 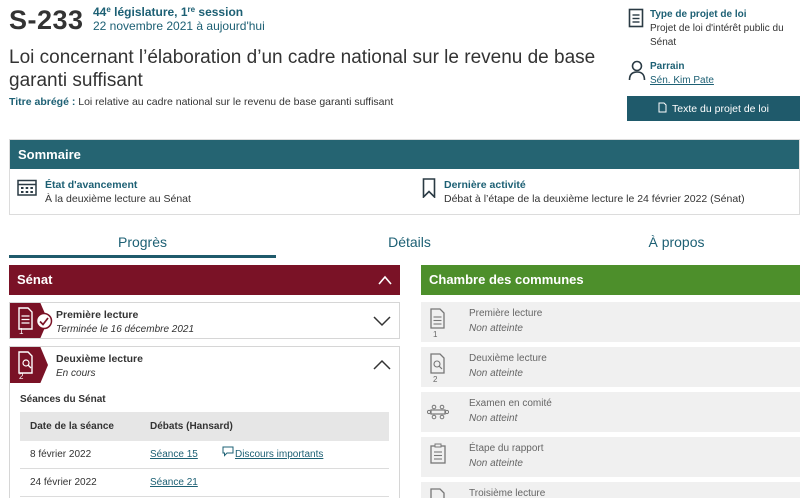 What do you see at coordinates (485, 185) in the screenshot?
I see `activity-label: Dernière activité` at bounding box center [485, 185].